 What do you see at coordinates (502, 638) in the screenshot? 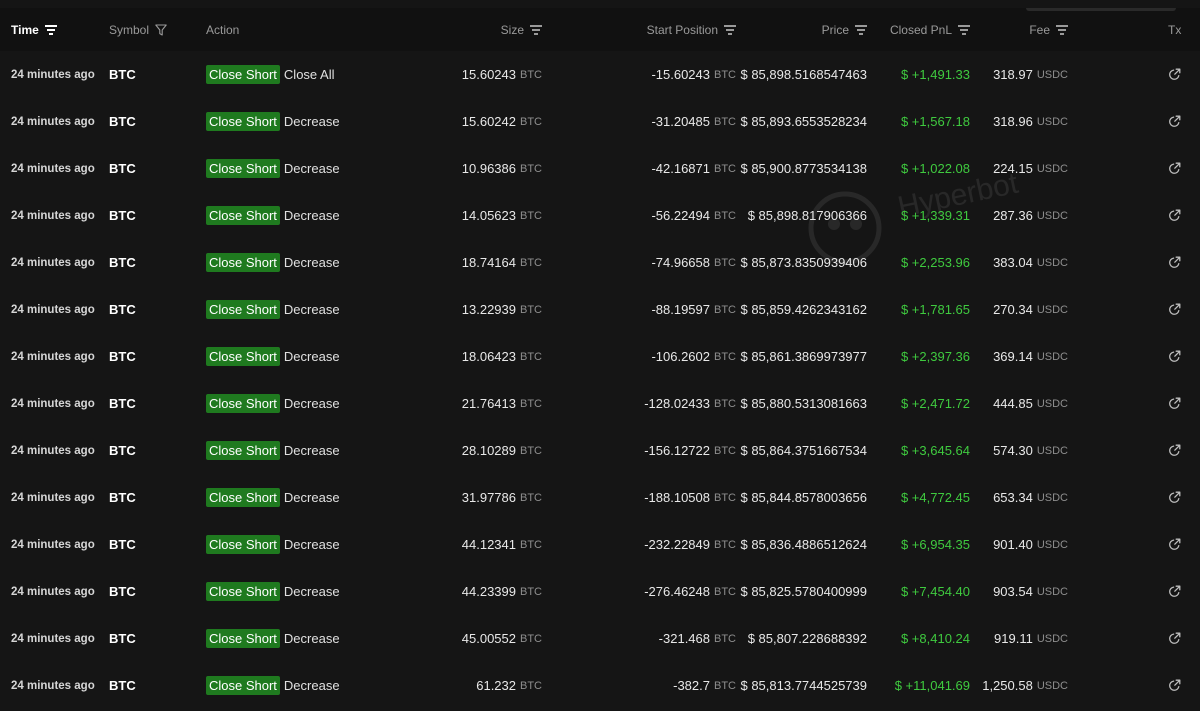
I see `size-cell: 45.00552 BTC` at bounding box center [502, 638].